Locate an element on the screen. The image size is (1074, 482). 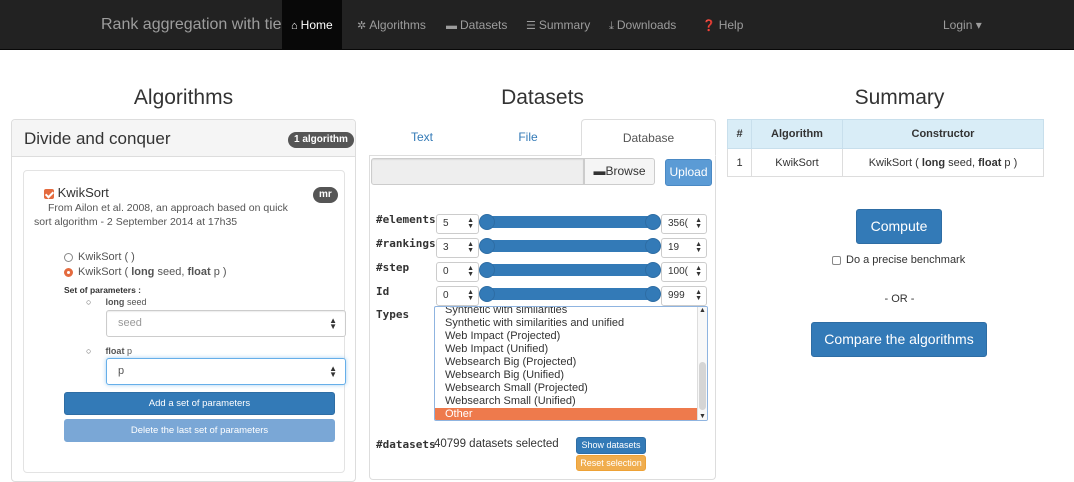
compare-algorithms-button: Compare the algorithms is located at coordinates (899, 339).